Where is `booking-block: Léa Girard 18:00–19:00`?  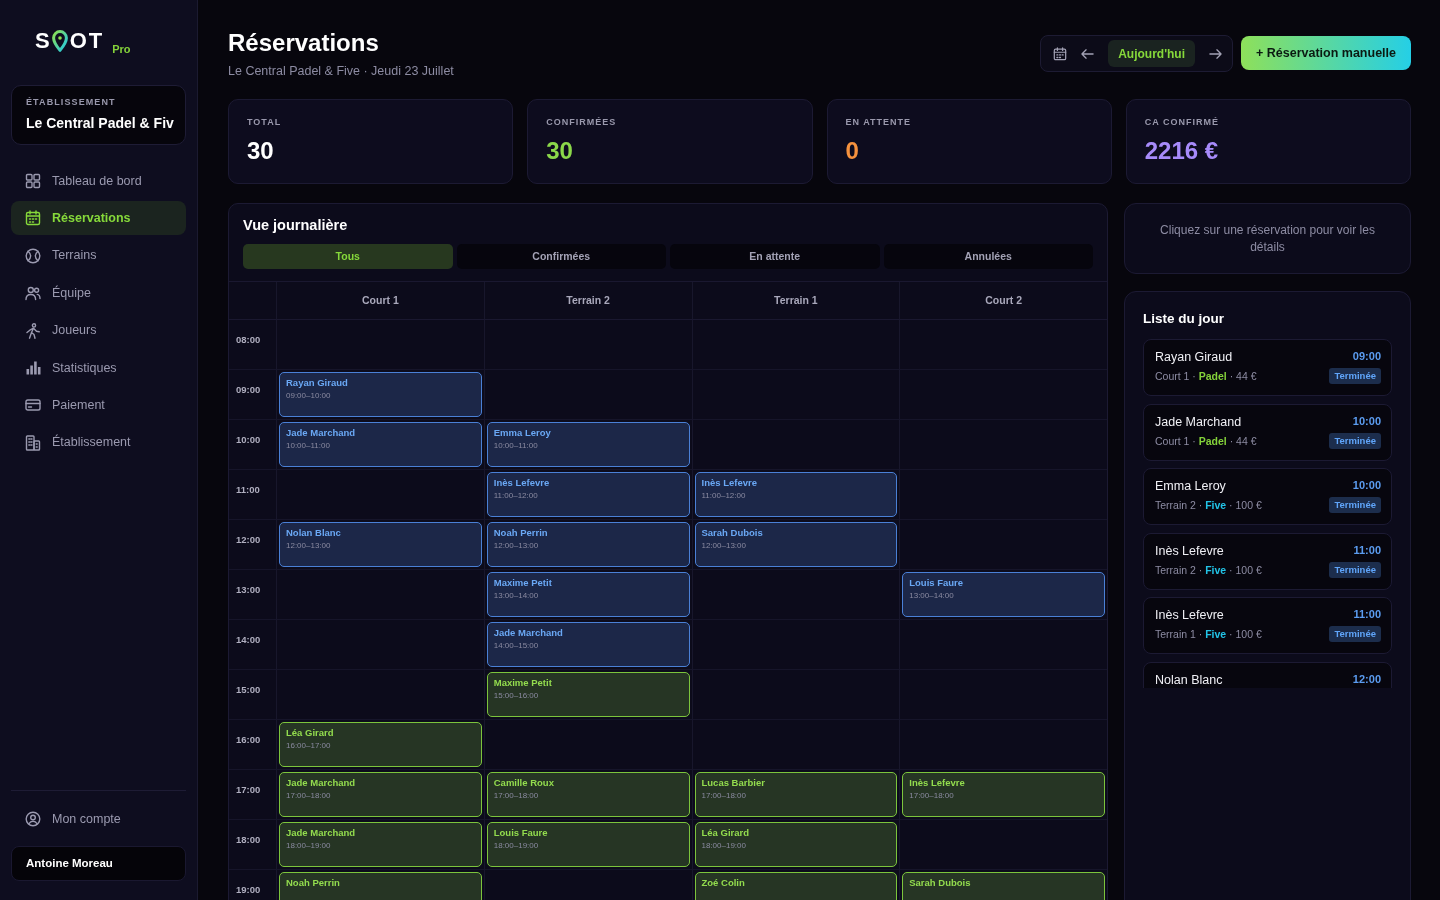 booking-block: Léa Girard 18:00–19:00 is located at coordinates (796, 844).